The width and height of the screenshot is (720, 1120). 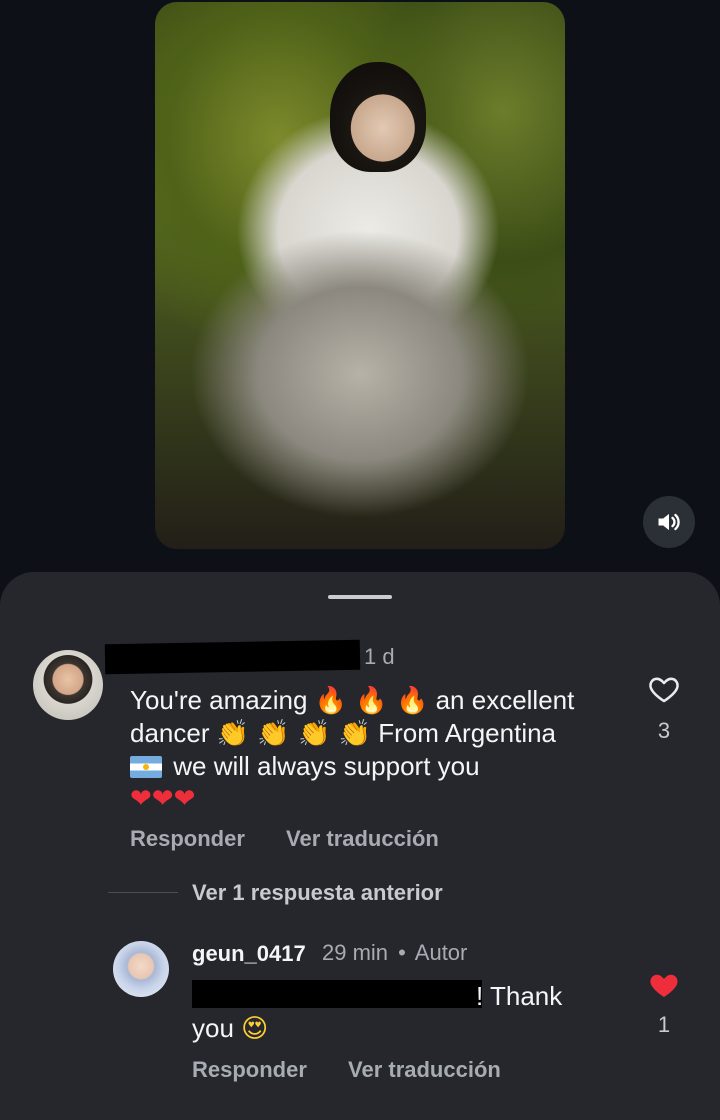 I want to click on comment-text-segment: an excellent, so click(x=505, y=700).